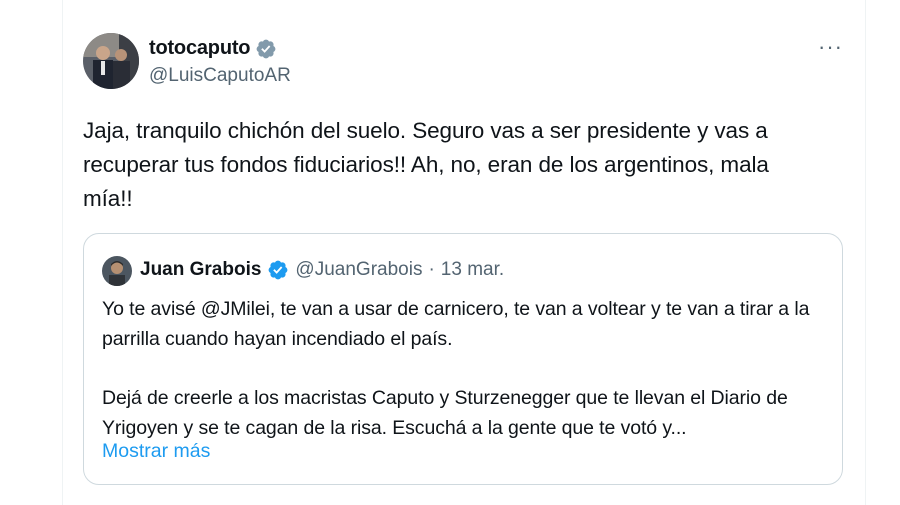 Image resolution: width=900 pixels, height=505 pixels. I want to click on quoted-header: Juan Grabois @JuanGrabois · 13 mar., so click(322, 270).